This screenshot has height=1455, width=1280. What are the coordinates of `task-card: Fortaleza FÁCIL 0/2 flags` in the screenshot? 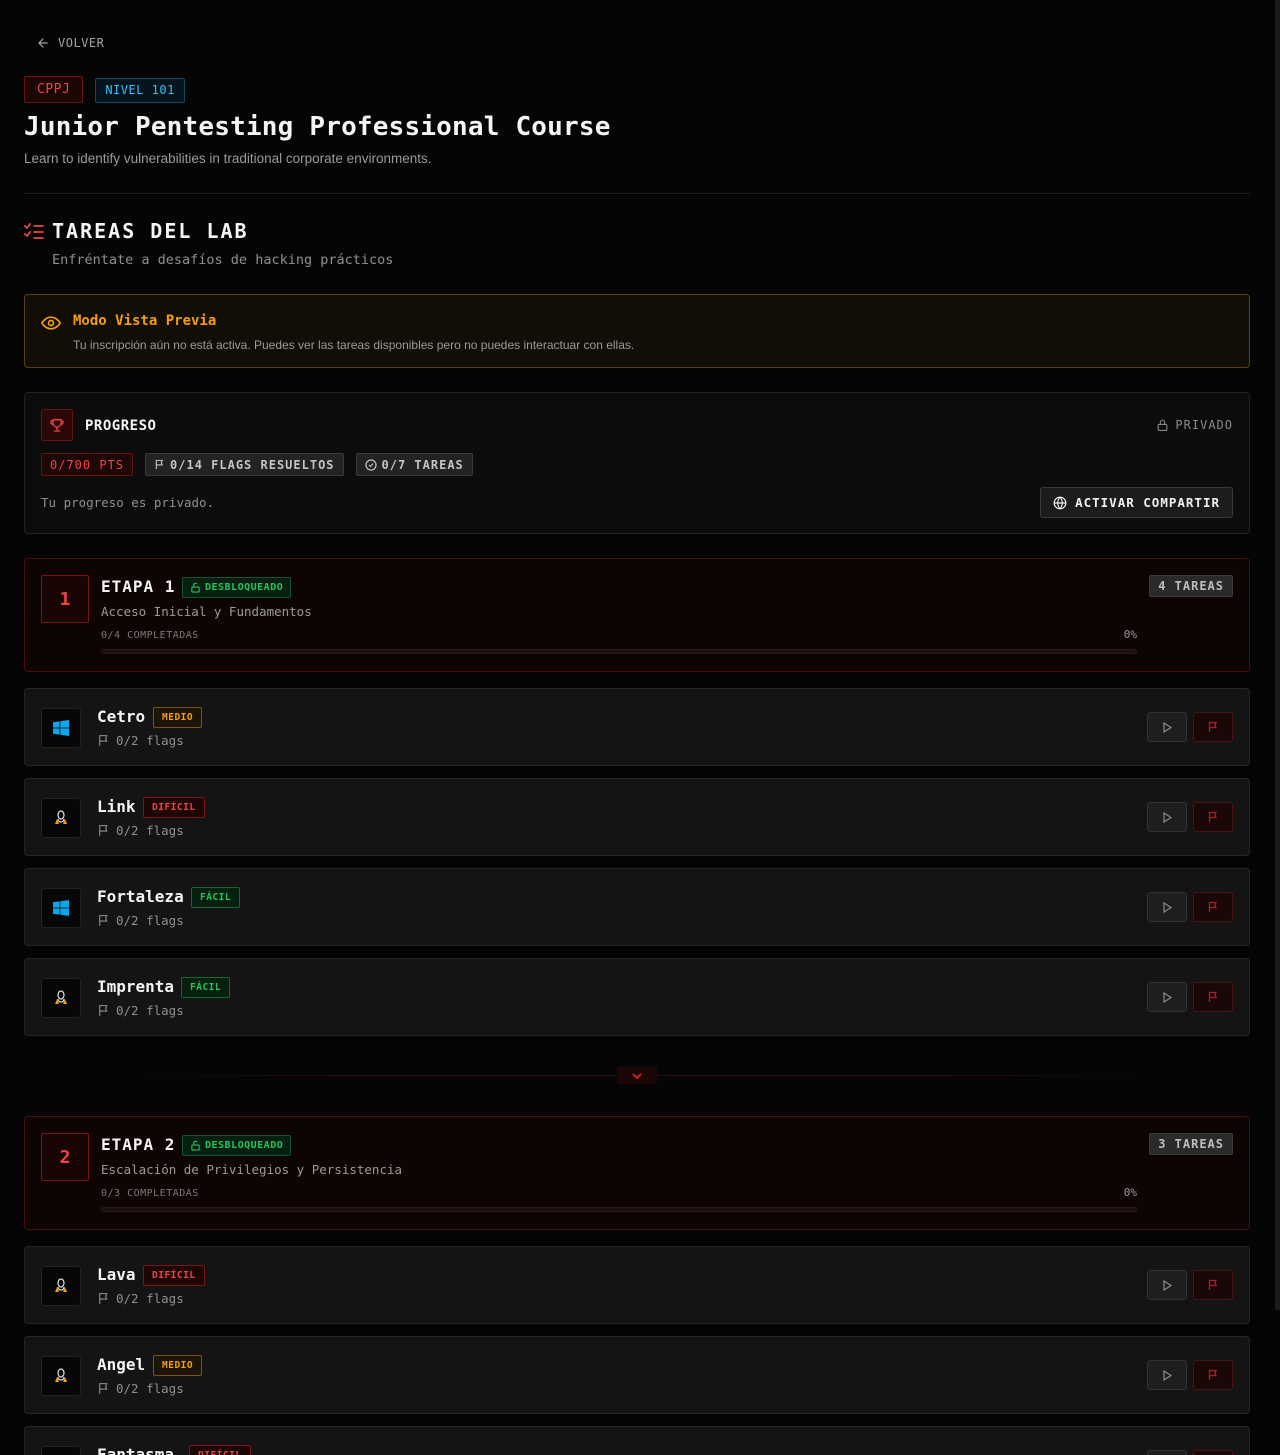 It's located at (637, 907).